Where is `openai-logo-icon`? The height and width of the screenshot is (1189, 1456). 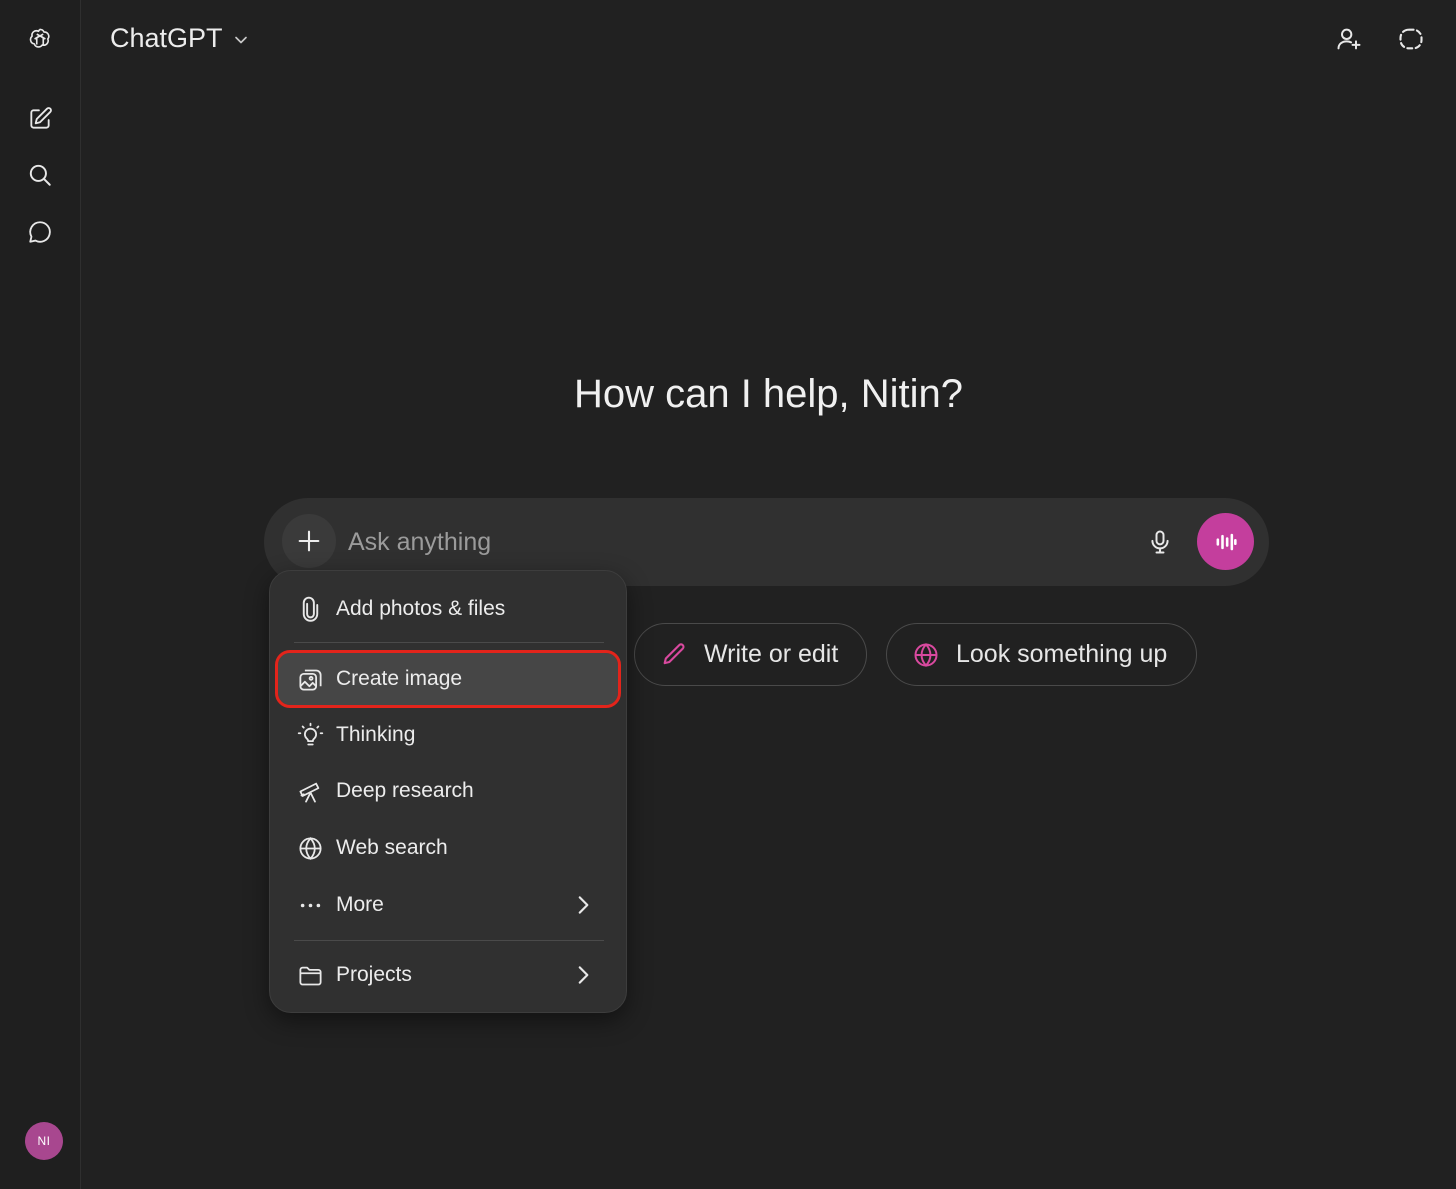 openai-logo-icon is located at coordinates (40, 39).